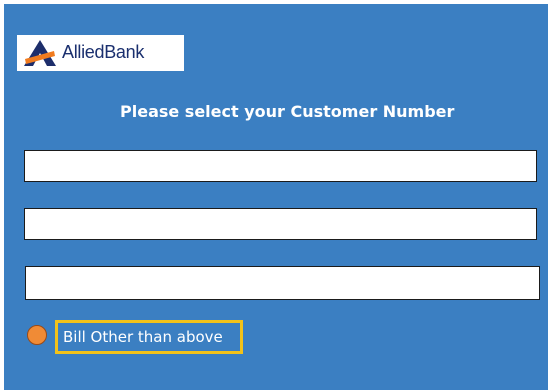 The image size is (548, 390). I want to click on bill-other-radio, so click(37, 335).